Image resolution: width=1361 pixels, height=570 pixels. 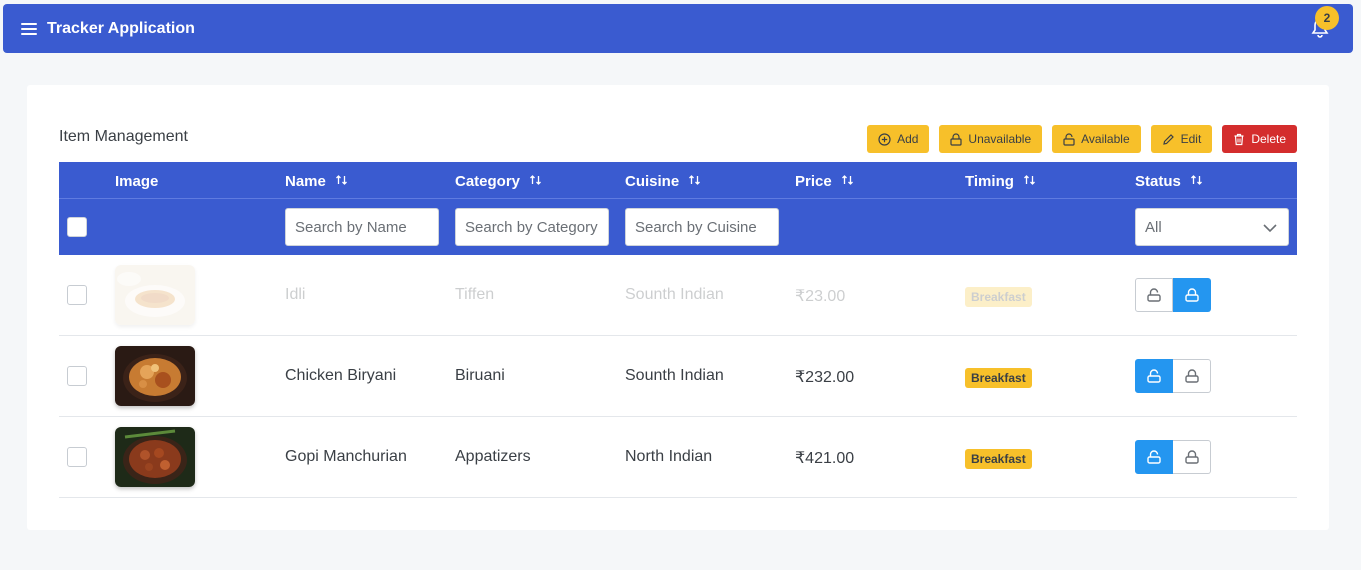 What do you see at coordinates (346, 456) in the screenshot?
I see `item-name: Gopi Manchurian` at bounding box center [346, 456].